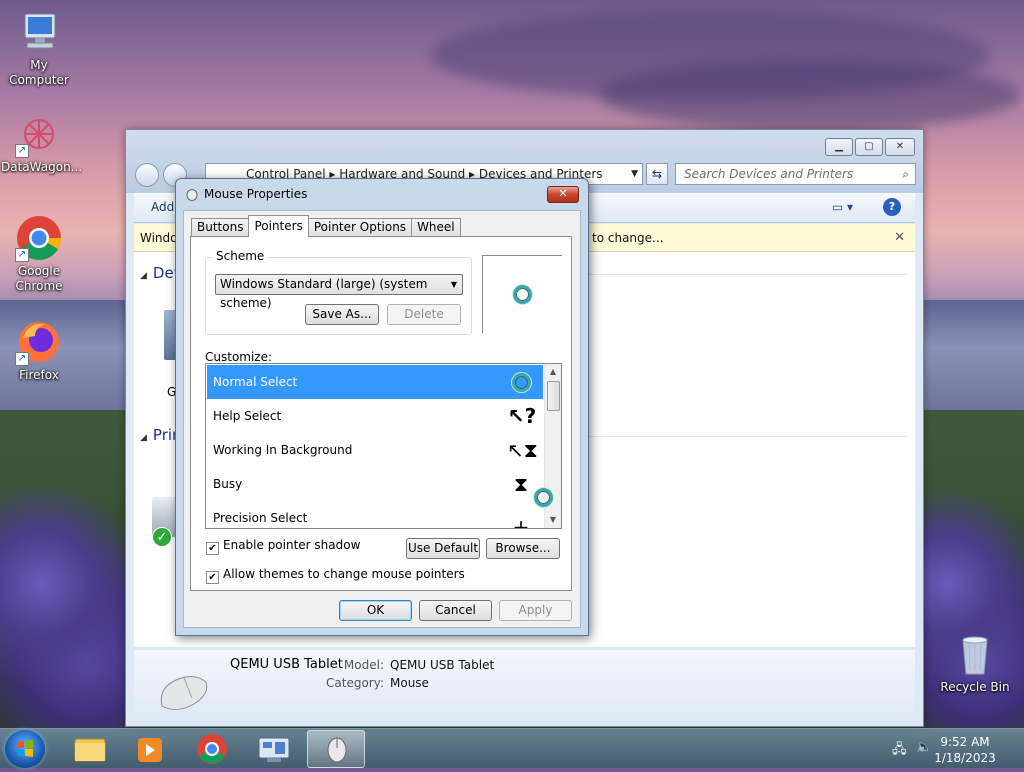 The image size is (1024, 772). What do you see at coordinates (965, 742) in the screenshot?
I see `clock-time: 9:52 AM` at bounding box center [965, 742].